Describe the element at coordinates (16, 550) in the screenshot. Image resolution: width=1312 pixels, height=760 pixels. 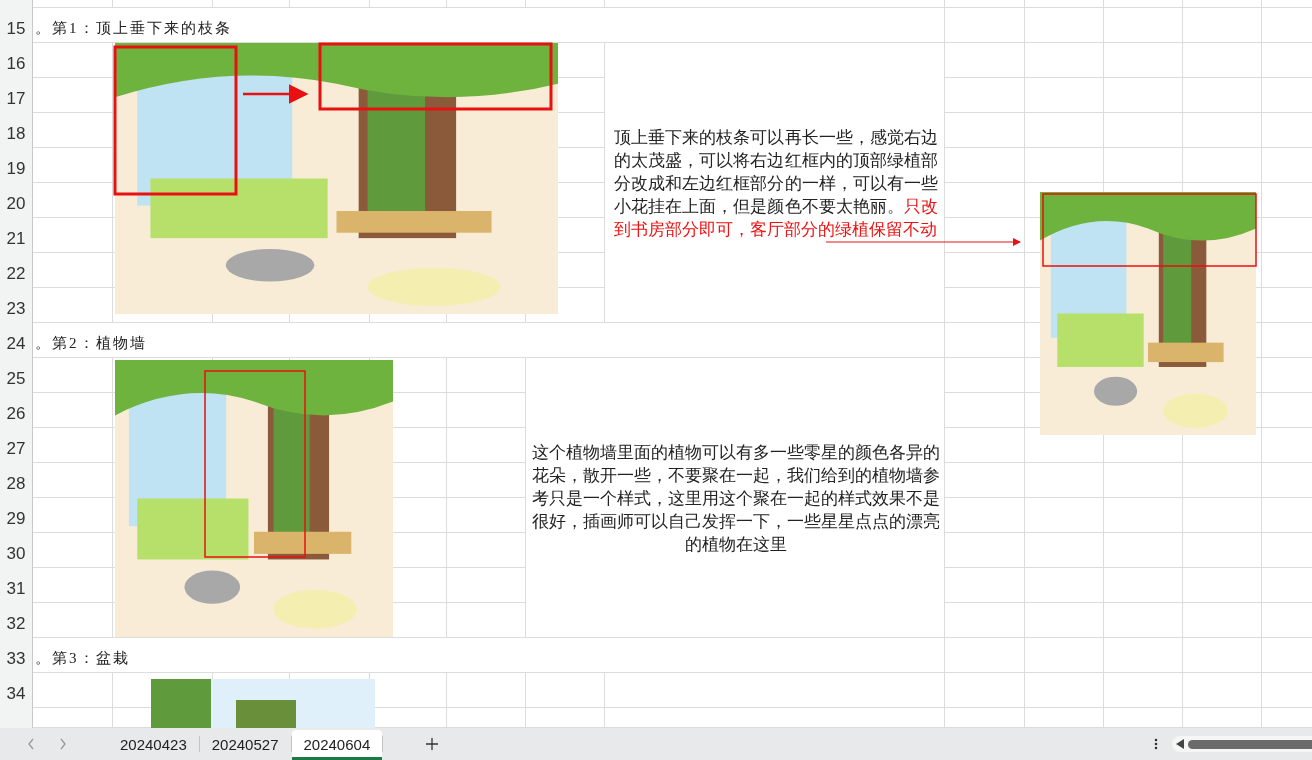
I see `row-header: 30` at that location.